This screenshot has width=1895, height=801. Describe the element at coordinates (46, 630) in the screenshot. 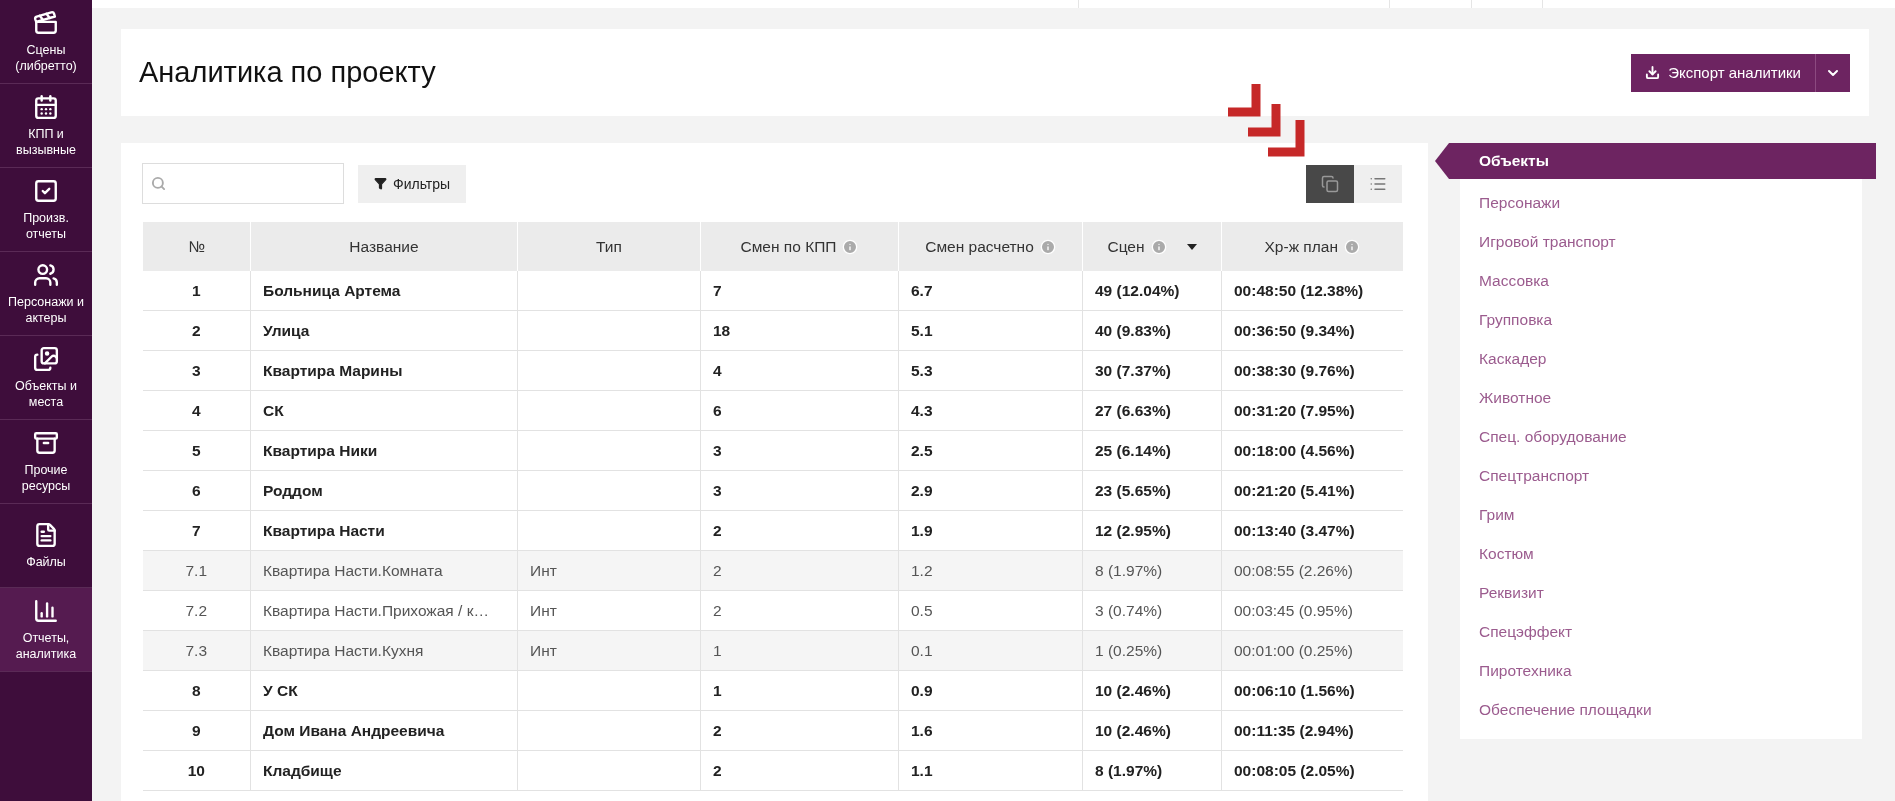

I see `sidebar-item: Отчеты, аналитика` at that location.